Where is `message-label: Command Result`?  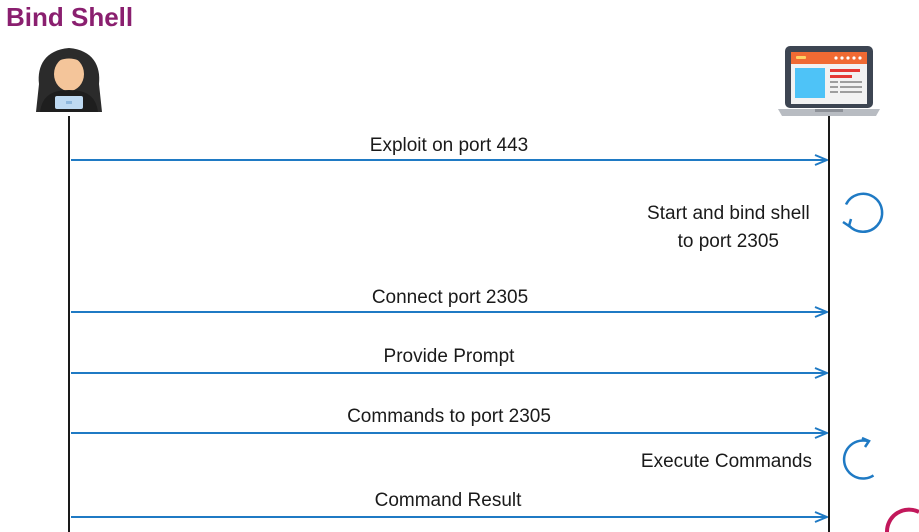
message-label: Command Result is located at coordinates (448, 500).